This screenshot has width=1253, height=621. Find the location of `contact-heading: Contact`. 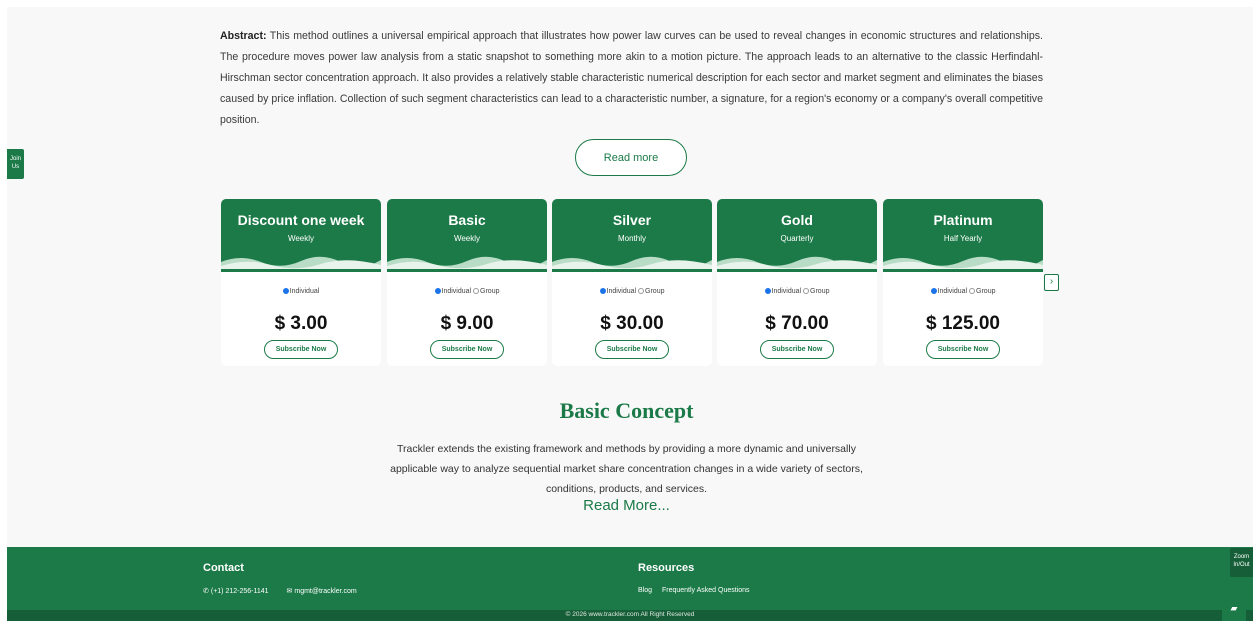

contact-heading: Contact is located at coordinates (223, 568).